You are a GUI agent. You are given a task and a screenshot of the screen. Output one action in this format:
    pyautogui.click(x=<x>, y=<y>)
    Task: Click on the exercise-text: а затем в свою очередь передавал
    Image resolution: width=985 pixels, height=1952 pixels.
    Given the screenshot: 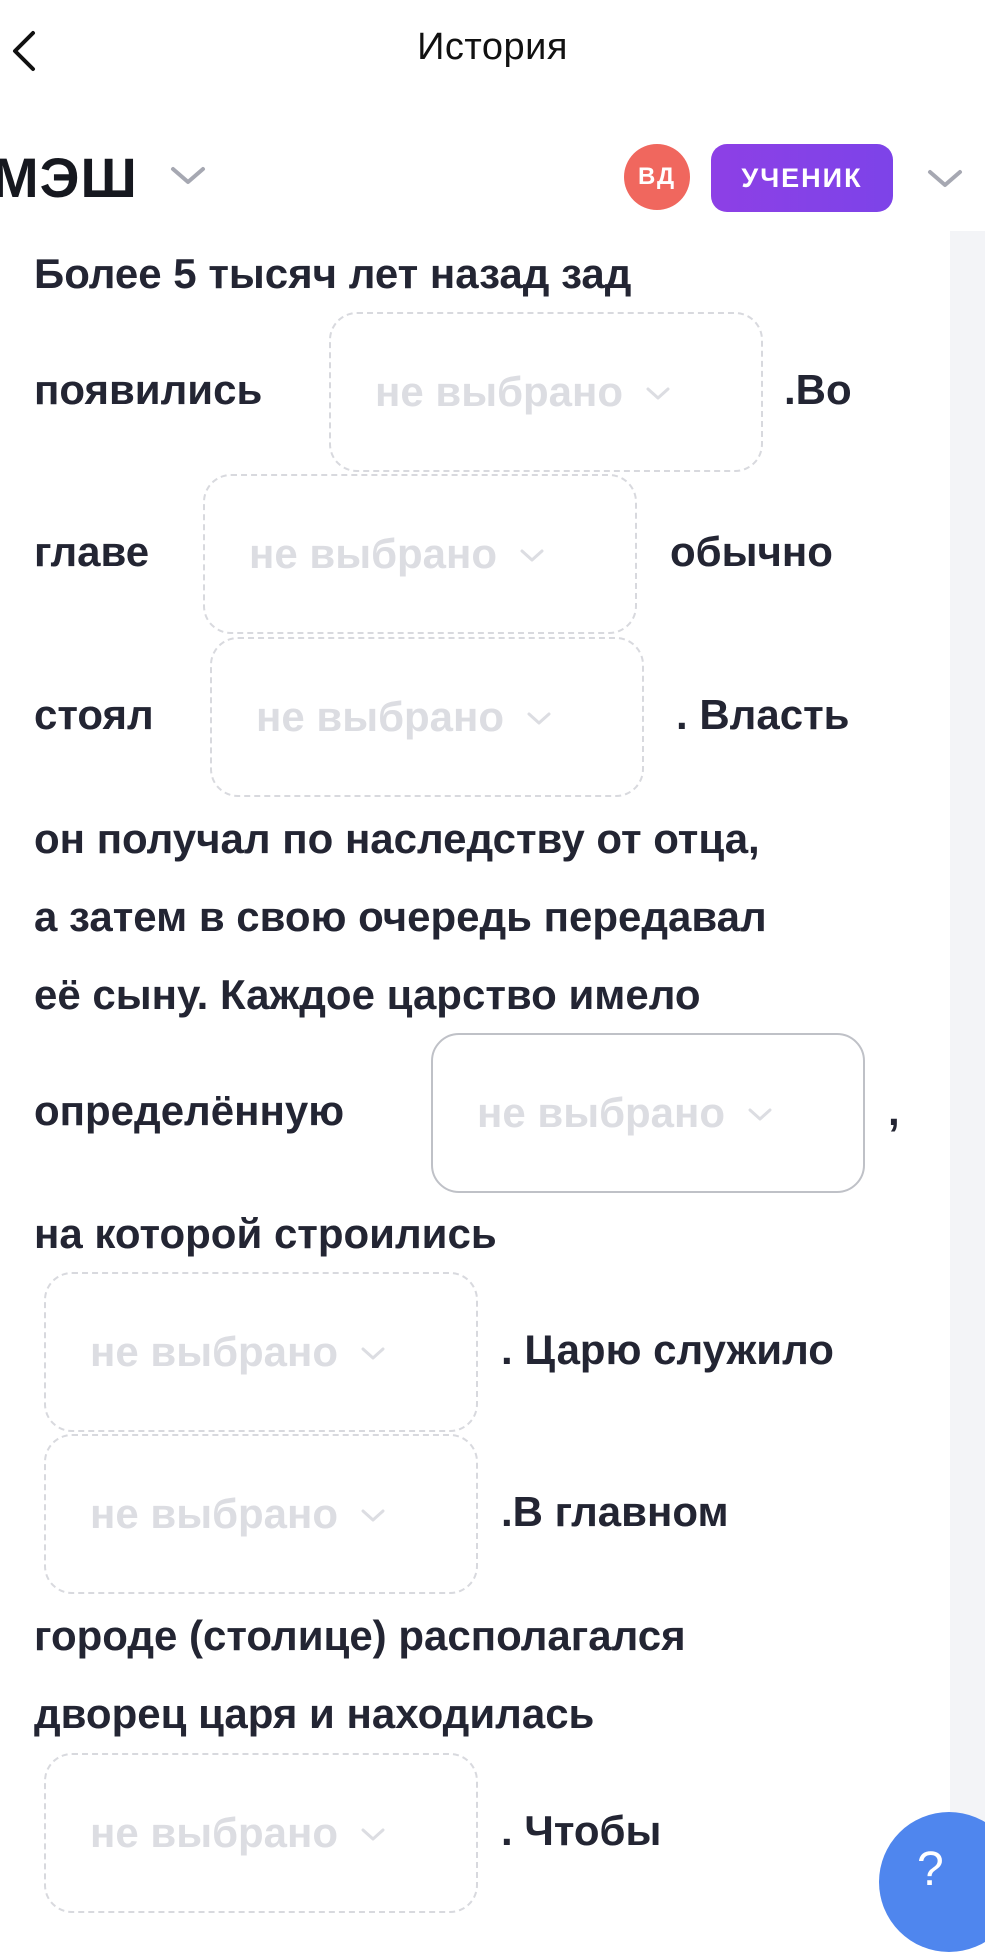 What is the action you would take?
    pyautogui.click(x=400, y=916)
    